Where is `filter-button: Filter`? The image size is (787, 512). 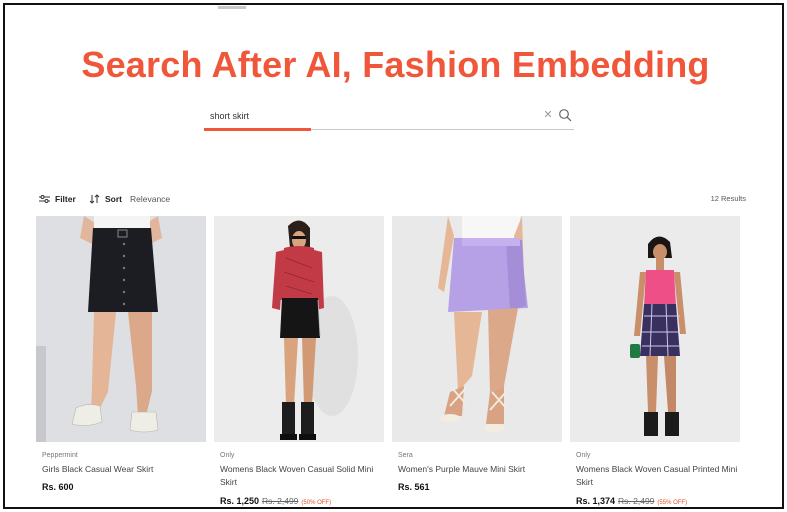 filter-button: Filter is located at coordinates (57, 199).